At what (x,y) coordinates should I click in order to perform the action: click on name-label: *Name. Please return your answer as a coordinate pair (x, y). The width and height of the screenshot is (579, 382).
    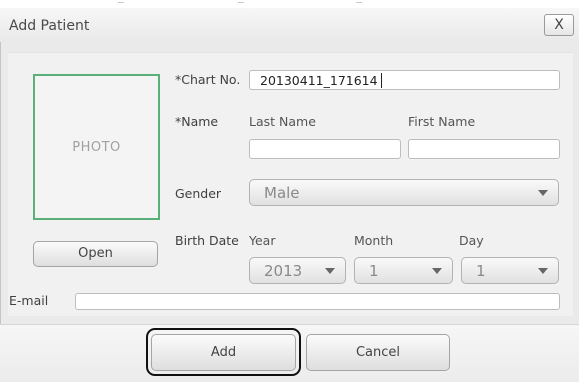
    Looking at the image, I should click on (197, 121).